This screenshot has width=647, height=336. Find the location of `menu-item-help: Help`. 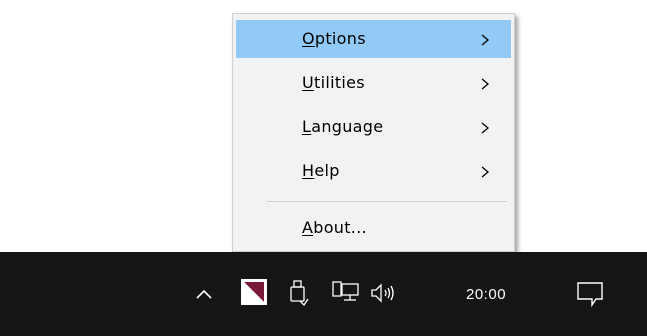

menu-item-help: Help is located at coordinates (373, 171).